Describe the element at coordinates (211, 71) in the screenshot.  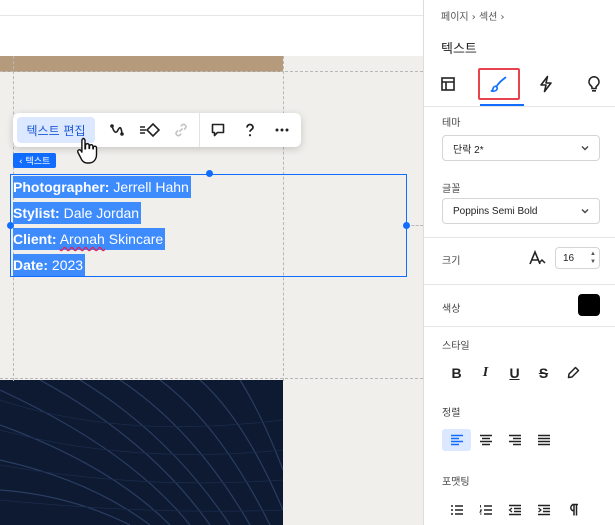
I see `guide-line-top` at that location.